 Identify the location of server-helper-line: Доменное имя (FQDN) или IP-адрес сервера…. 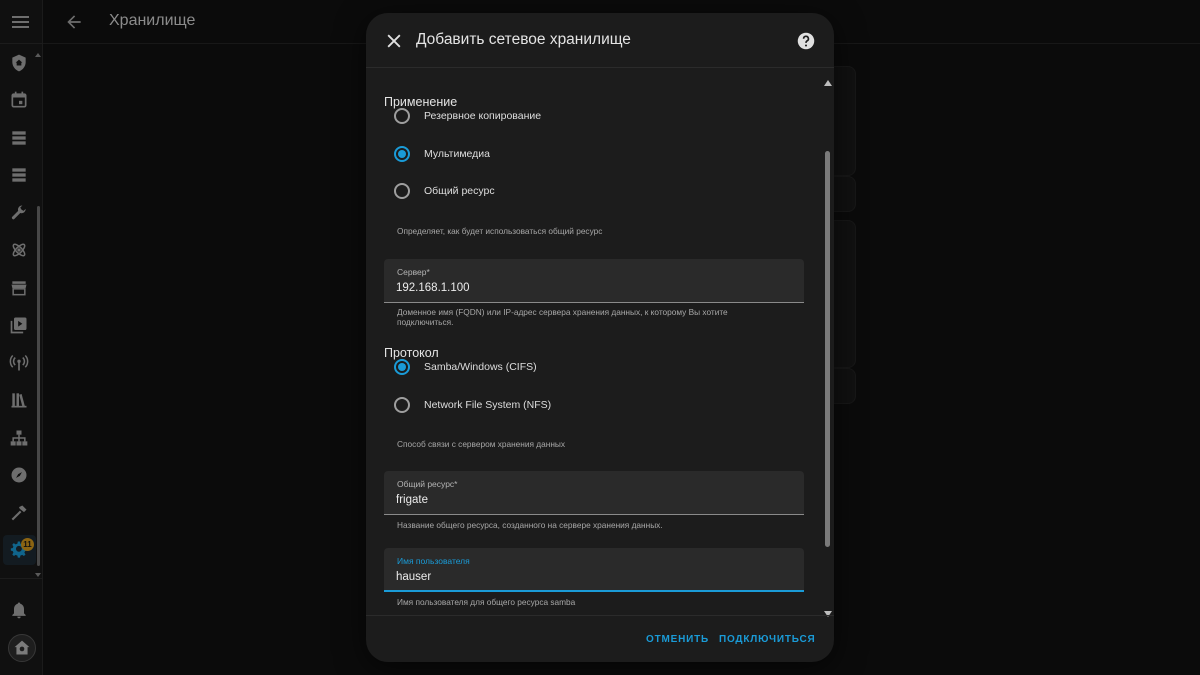
(562, 312).